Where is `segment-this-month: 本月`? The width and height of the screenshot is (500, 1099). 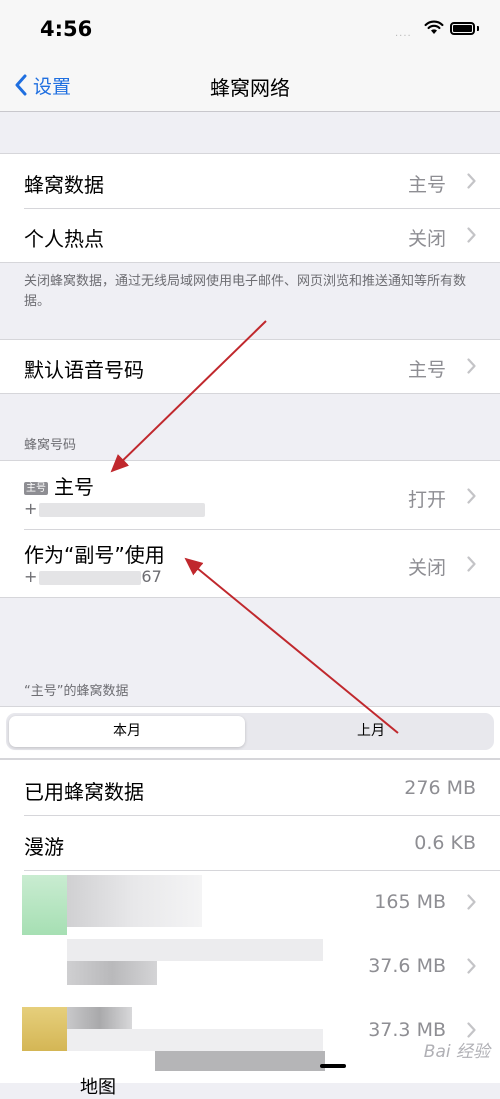 segment-this-month: 本月 is located at coordinates (127, 731).